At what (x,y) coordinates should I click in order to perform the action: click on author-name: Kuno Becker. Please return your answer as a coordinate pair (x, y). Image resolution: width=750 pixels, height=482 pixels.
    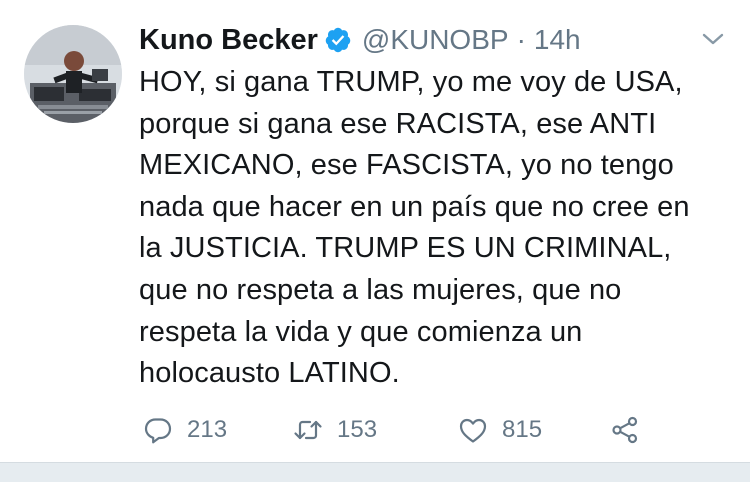
    Looking at the image, I should click on (228, 40).